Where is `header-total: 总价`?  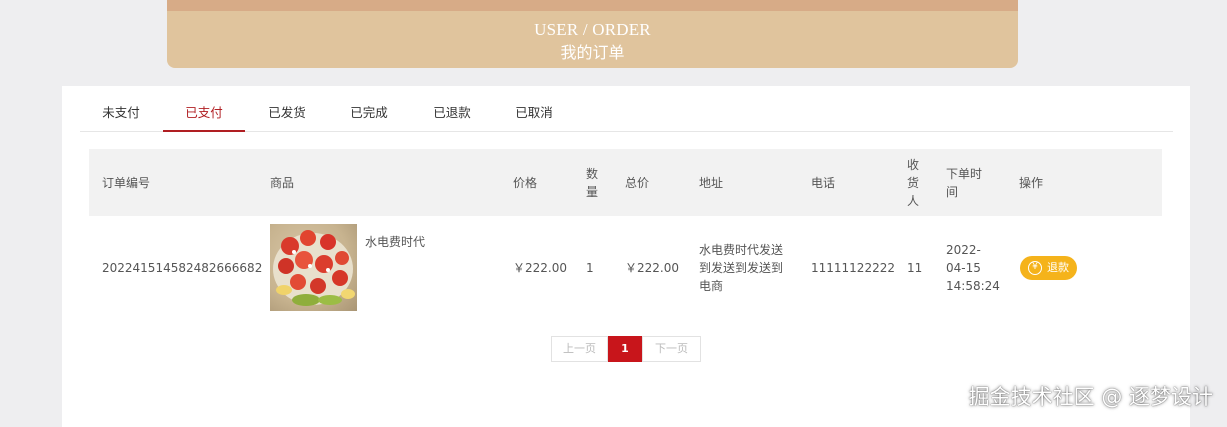
header-total: 总价 is located at coordinates (637, 183).